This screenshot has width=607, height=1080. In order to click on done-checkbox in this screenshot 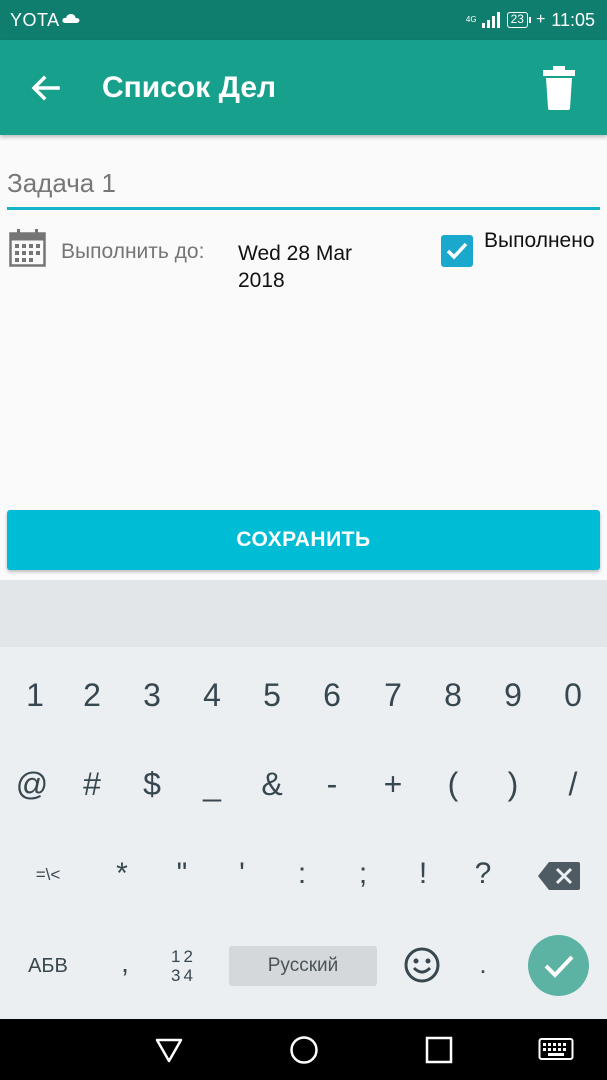, I will do `click(457, 251)`.